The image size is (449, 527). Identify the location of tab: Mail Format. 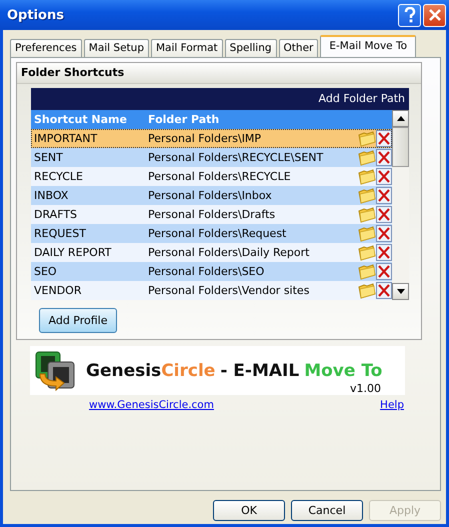
(187, 48).